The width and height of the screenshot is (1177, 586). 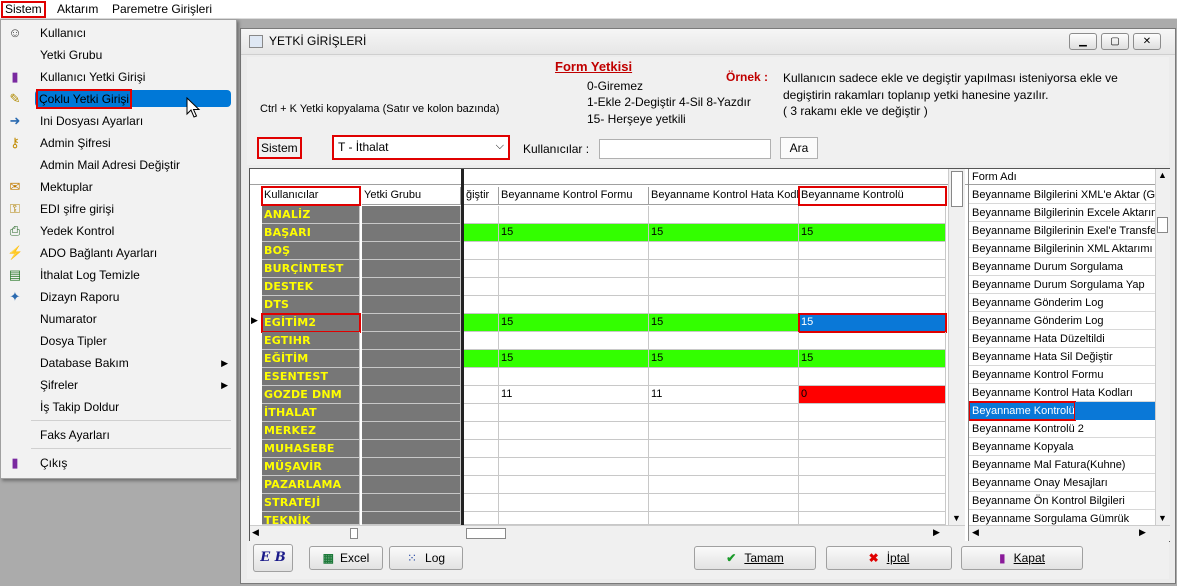 I want to click on form-list-item: Beyanname Bilgilerinin Excele Aktarımı, so click(x=1062, y=213).